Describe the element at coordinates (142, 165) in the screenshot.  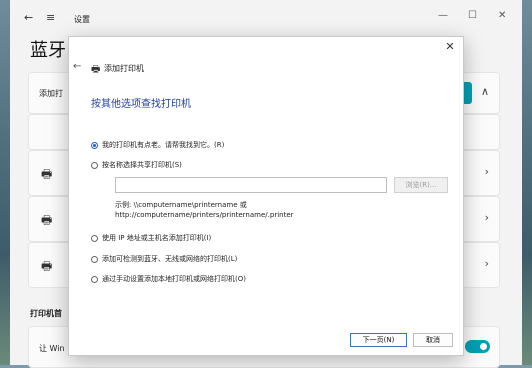
I see `option-label: 按名称选择共享打印机(S)` at that location.